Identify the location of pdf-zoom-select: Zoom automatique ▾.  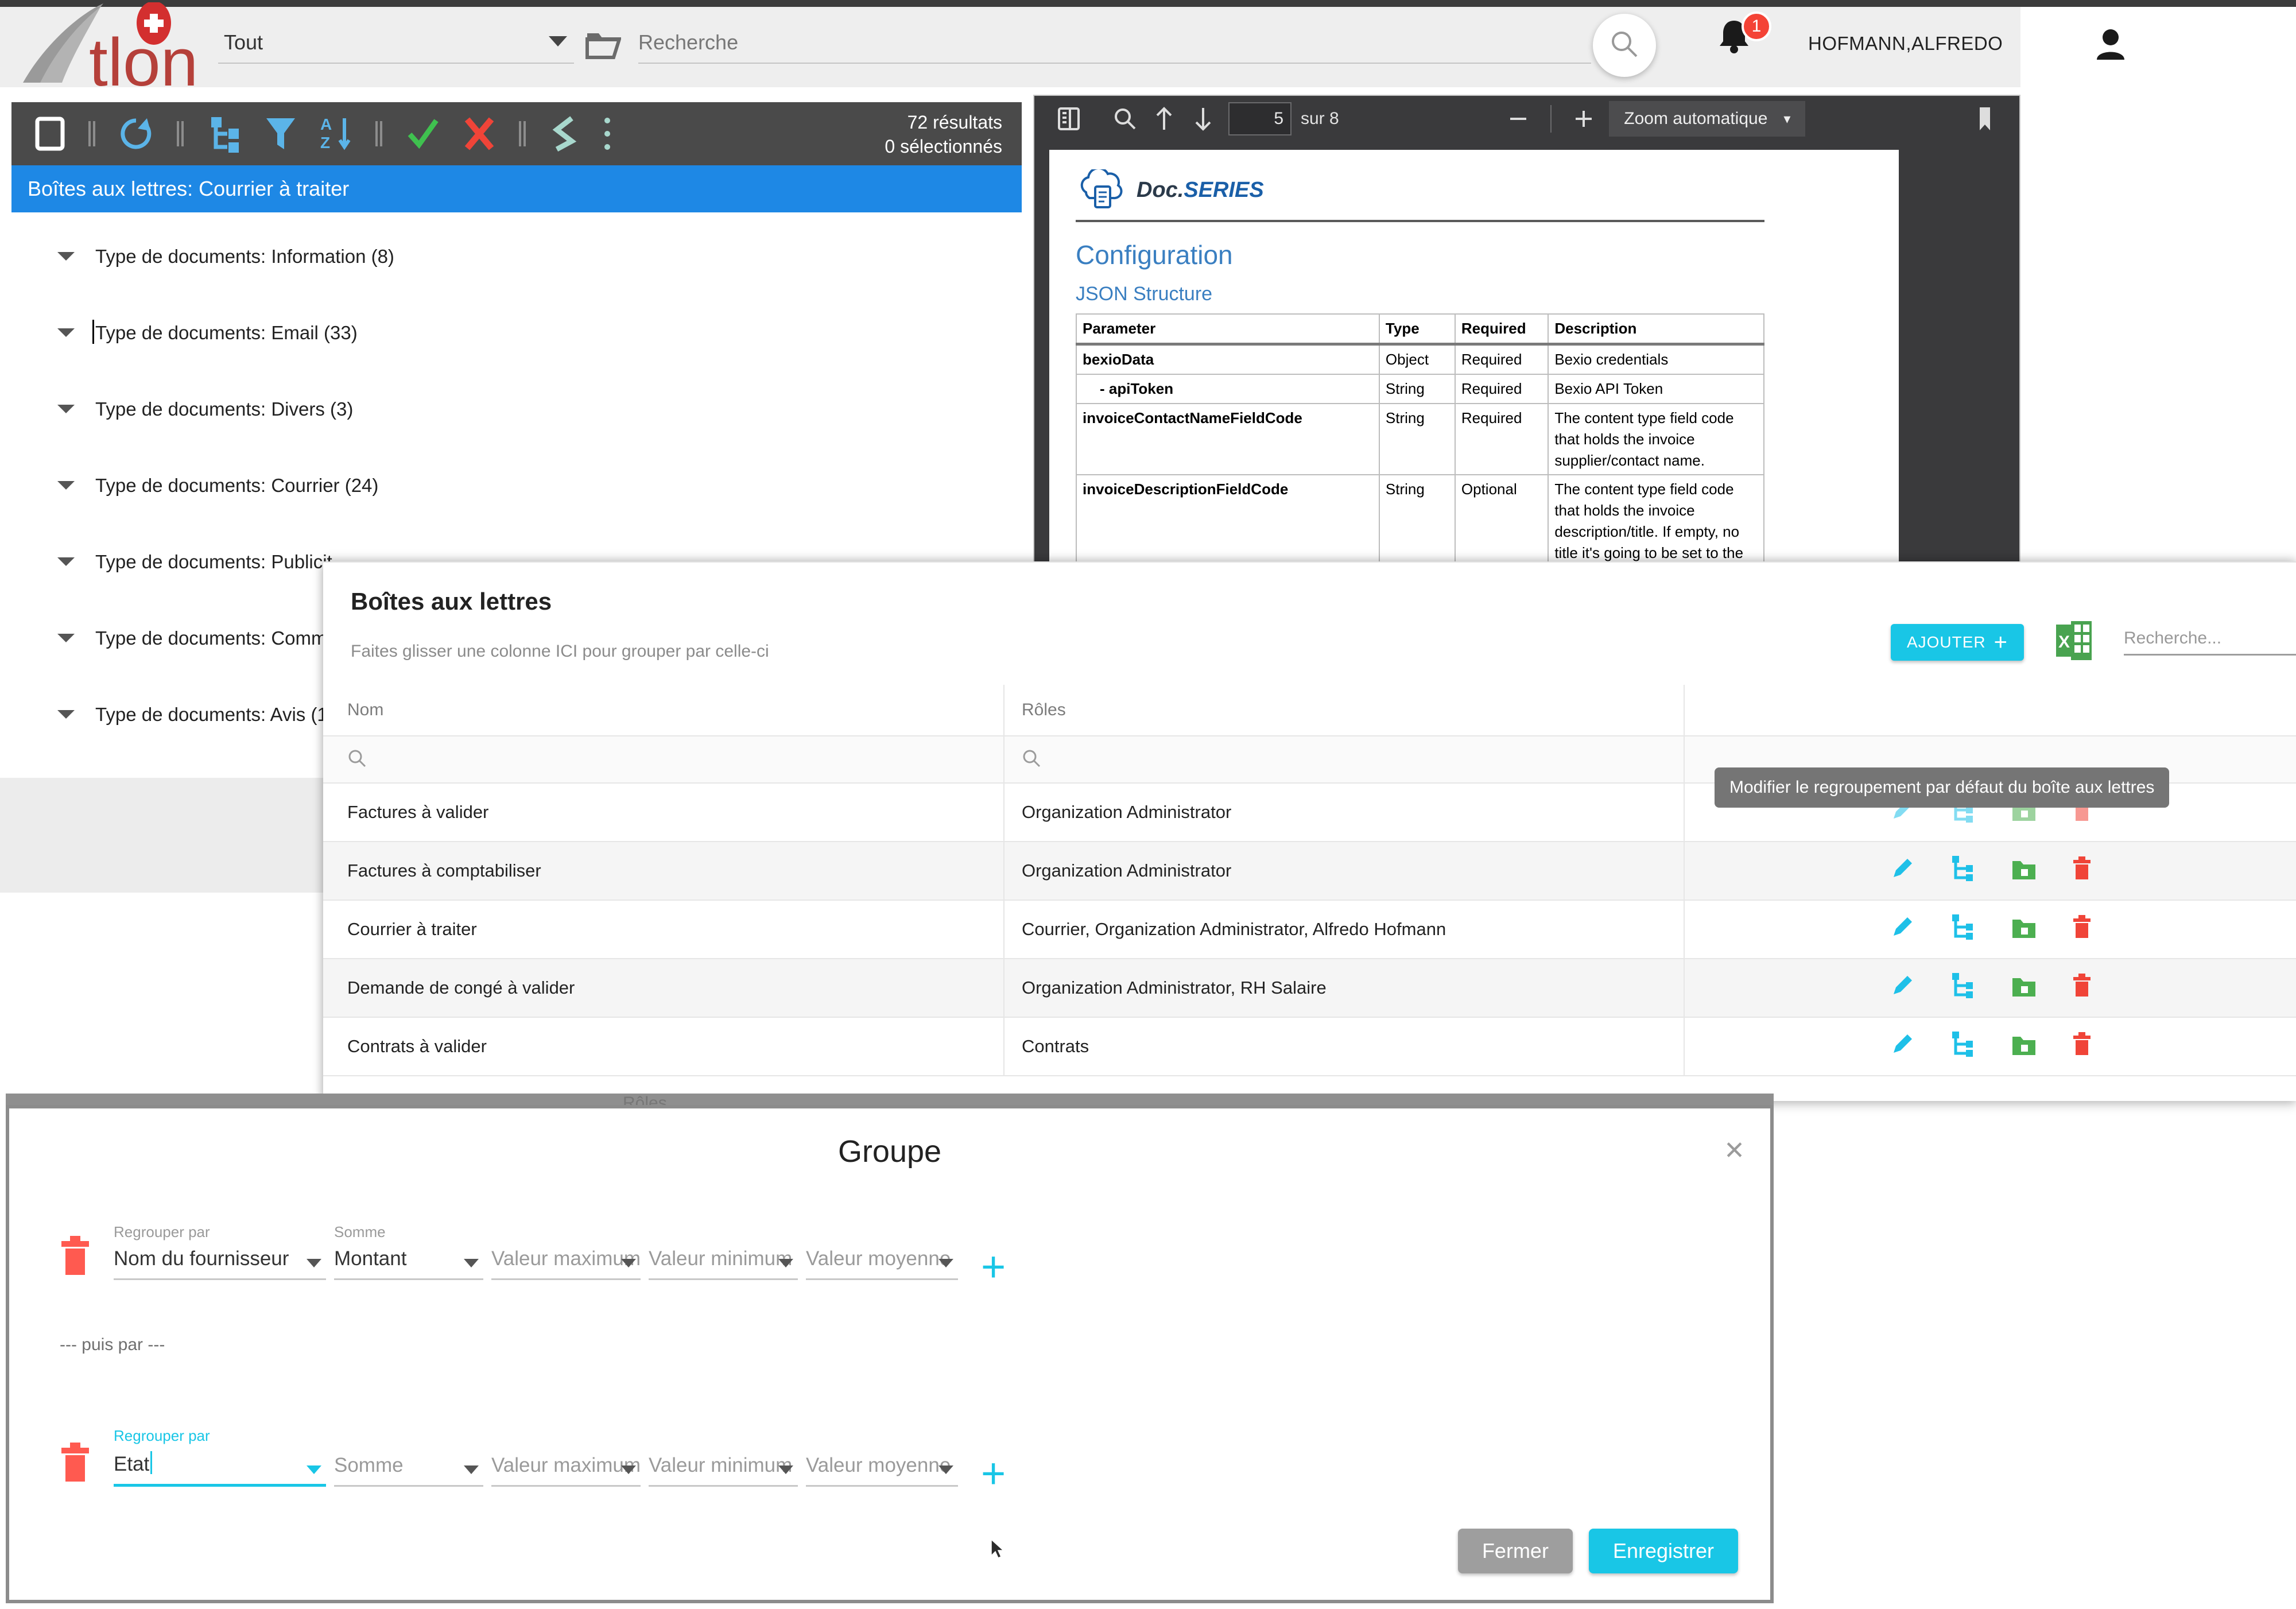
(1707, 119).